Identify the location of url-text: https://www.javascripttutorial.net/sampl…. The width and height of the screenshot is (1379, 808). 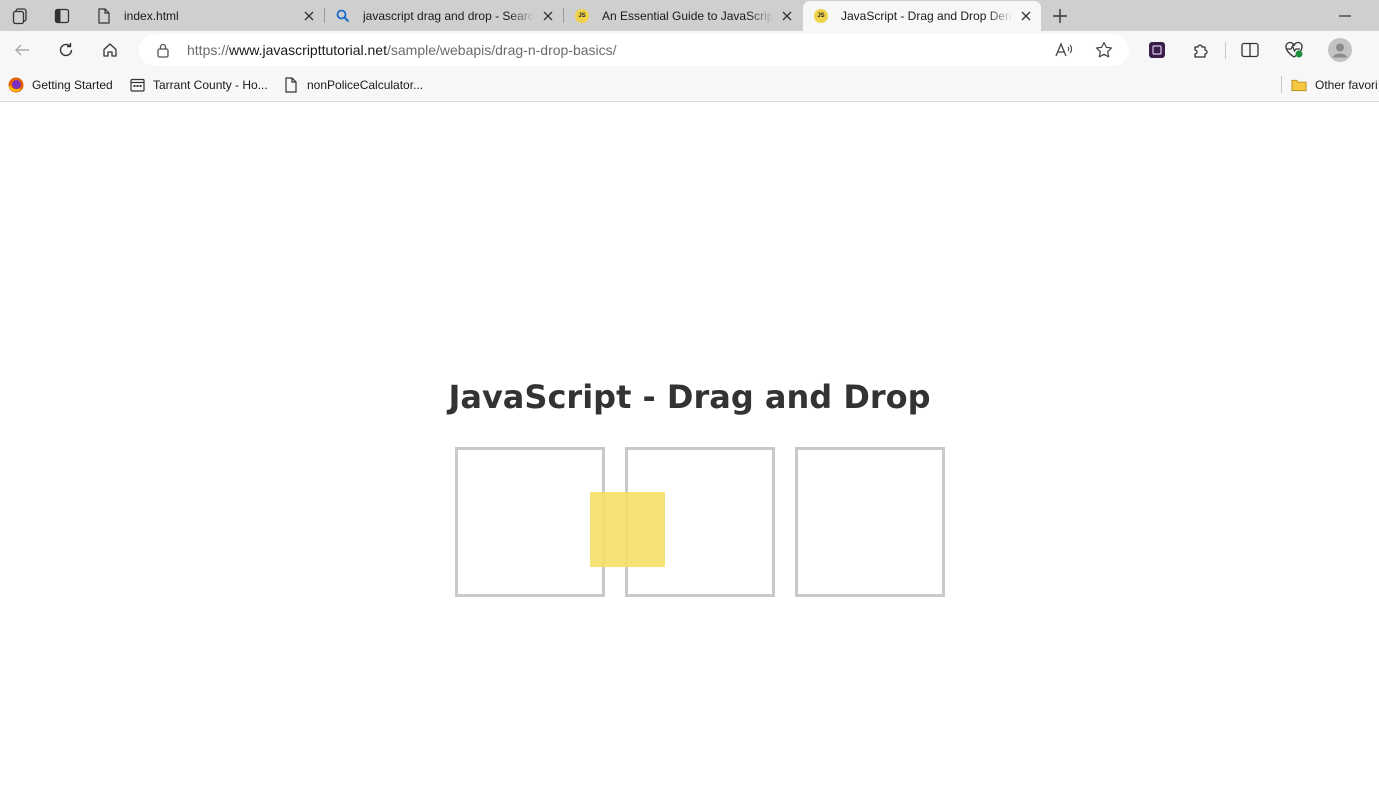
(402, 50).